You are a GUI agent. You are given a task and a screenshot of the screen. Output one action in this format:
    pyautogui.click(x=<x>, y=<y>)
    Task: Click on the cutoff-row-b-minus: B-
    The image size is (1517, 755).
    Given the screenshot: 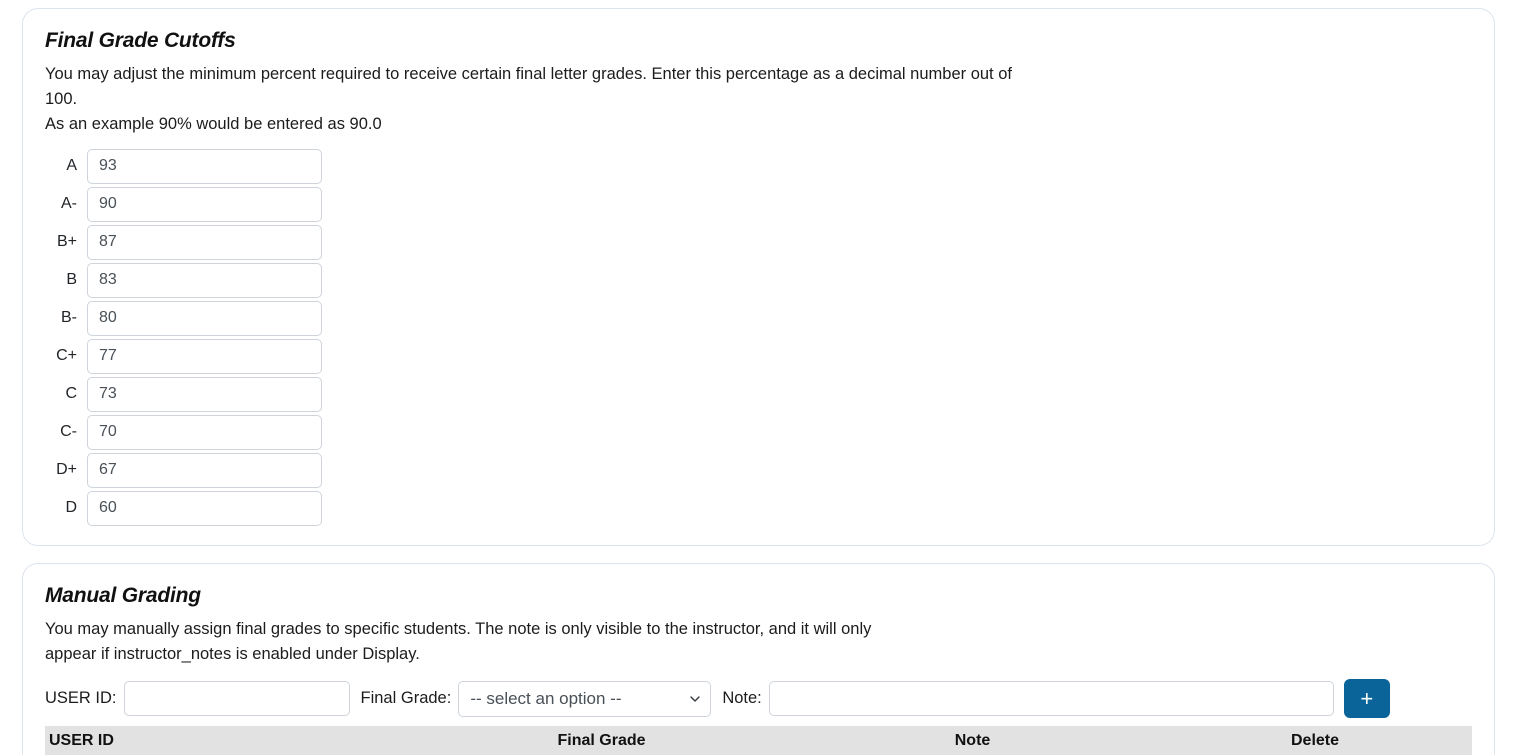 What is the action you would take?
    pyautogui.click(x=758, y=318)
    